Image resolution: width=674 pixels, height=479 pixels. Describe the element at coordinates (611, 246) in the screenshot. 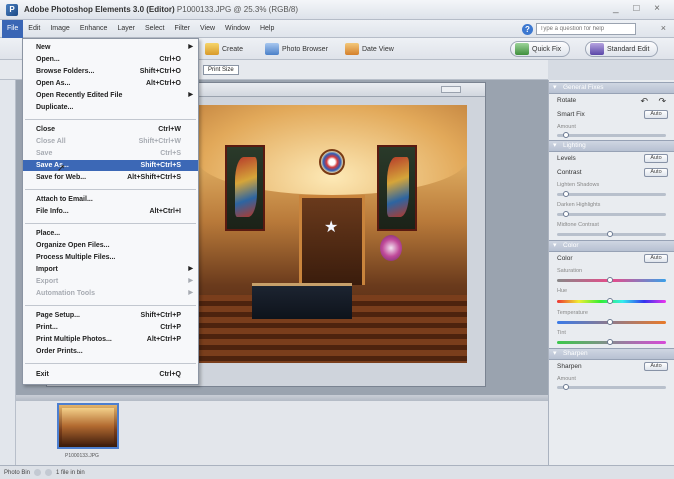

I see `color-header: Color` at that location.